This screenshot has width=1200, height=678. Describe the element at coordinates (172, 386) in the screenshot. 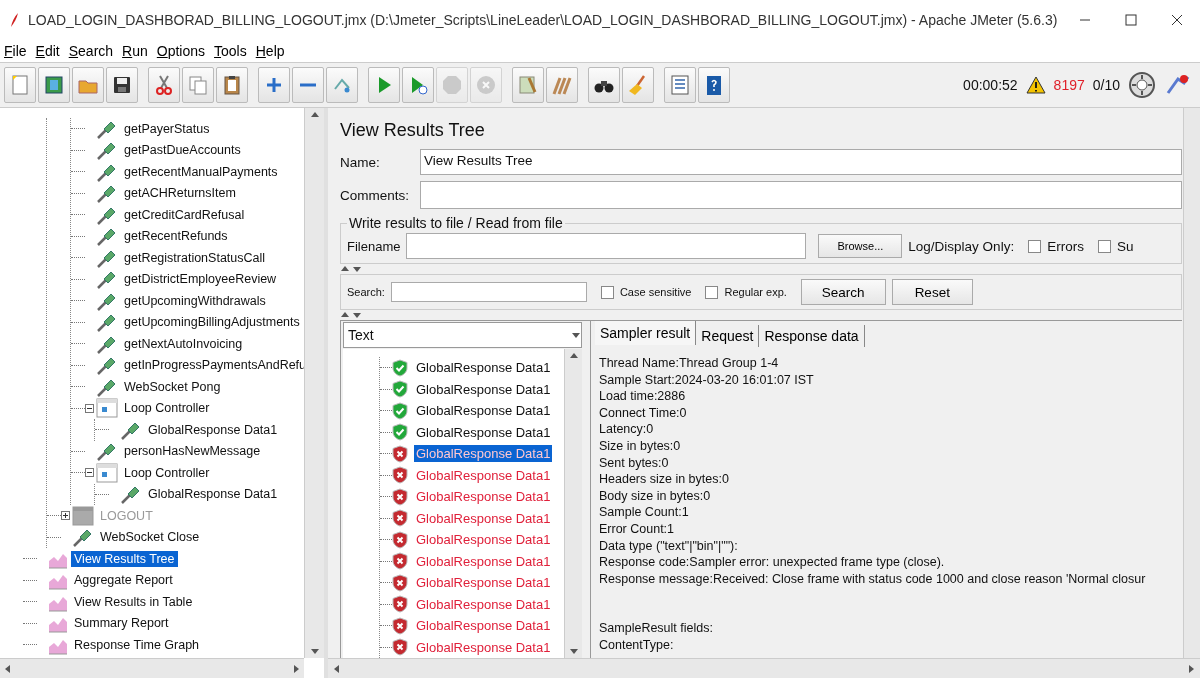

I see `tree-item: WebSocket Pong` at that location.